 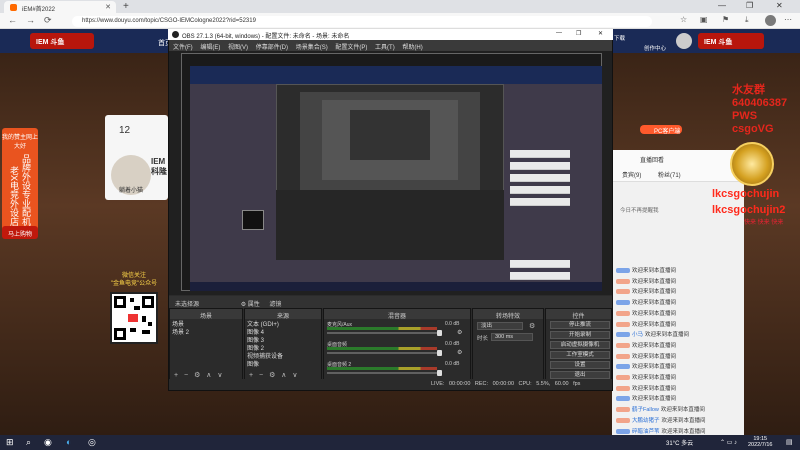 What do you see at coordinates (661, 130) in the screenshot?
I see `pc-client-button: PC客户端` at bounding box center [661, 130].